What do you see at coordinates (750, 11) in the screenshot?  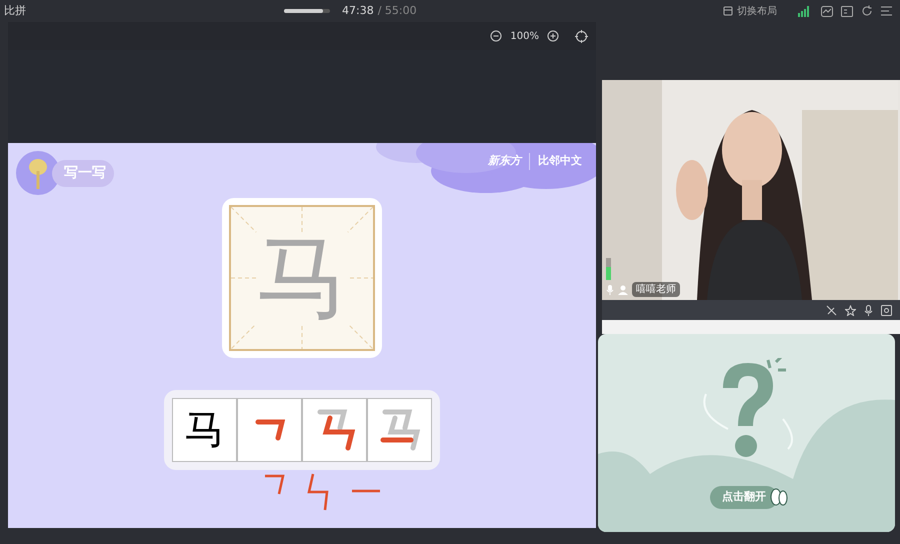 I see `layout-button: 切换布局` at bounding box center [750, 11].